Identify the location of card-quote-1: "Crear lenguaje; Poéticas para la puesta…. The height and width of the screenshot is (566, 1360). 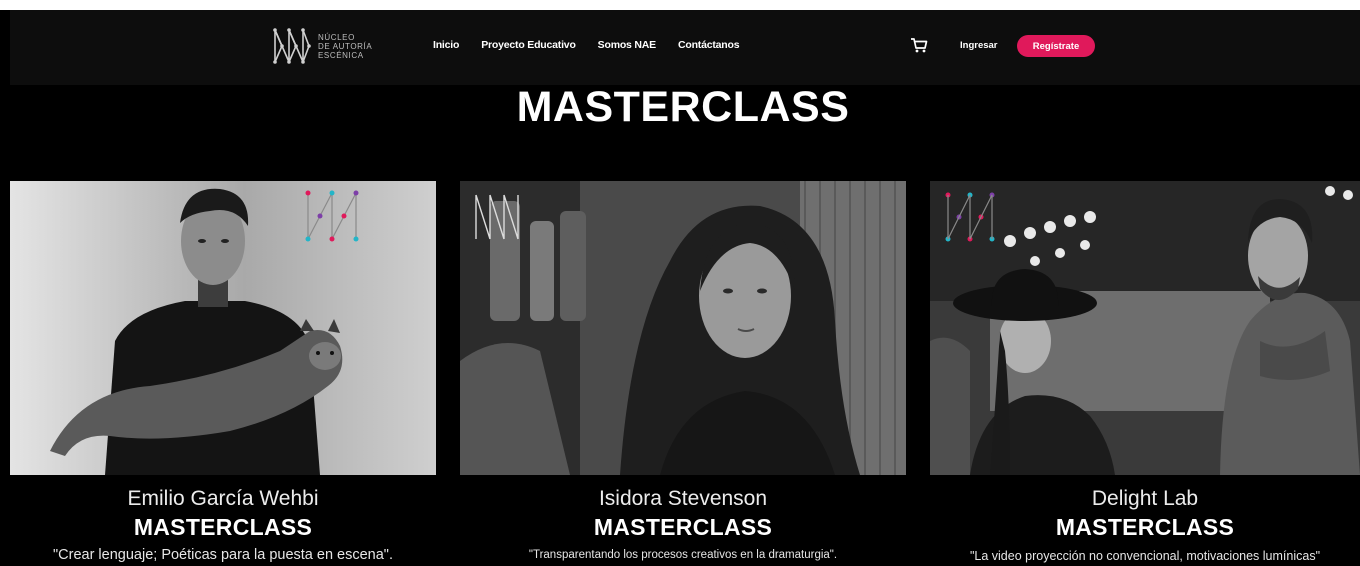
(223, 555).